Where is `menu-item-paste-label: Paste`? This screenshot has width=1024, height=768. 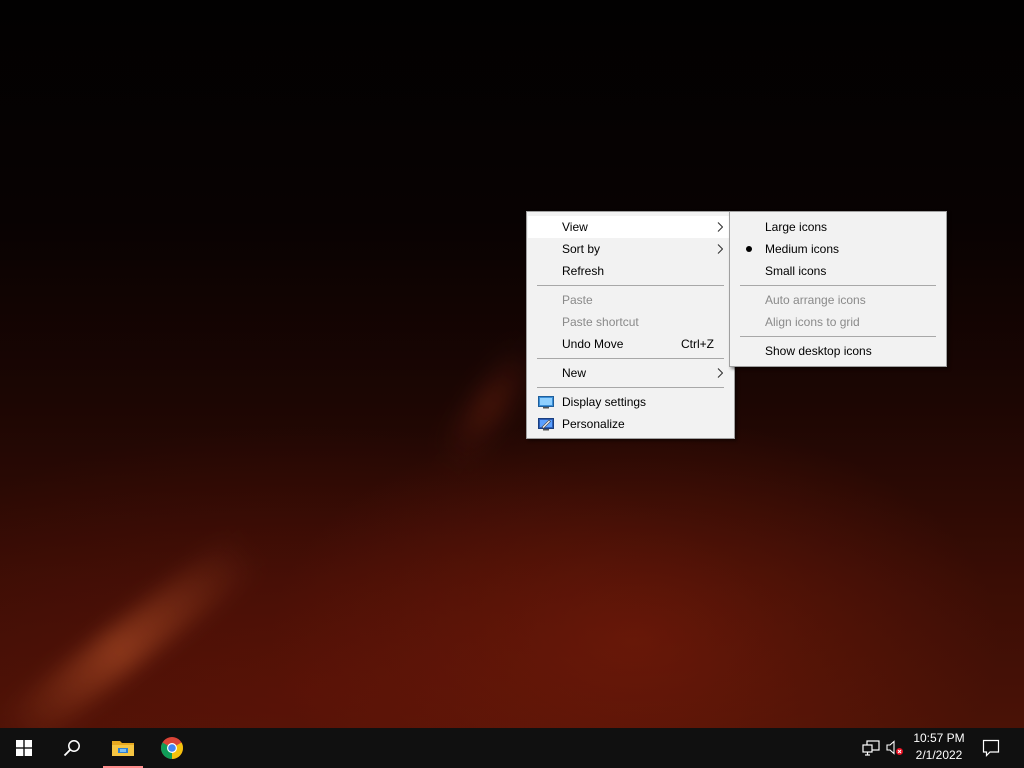 menu-item-paste-label: Paste is located at coordinates (577, 300).